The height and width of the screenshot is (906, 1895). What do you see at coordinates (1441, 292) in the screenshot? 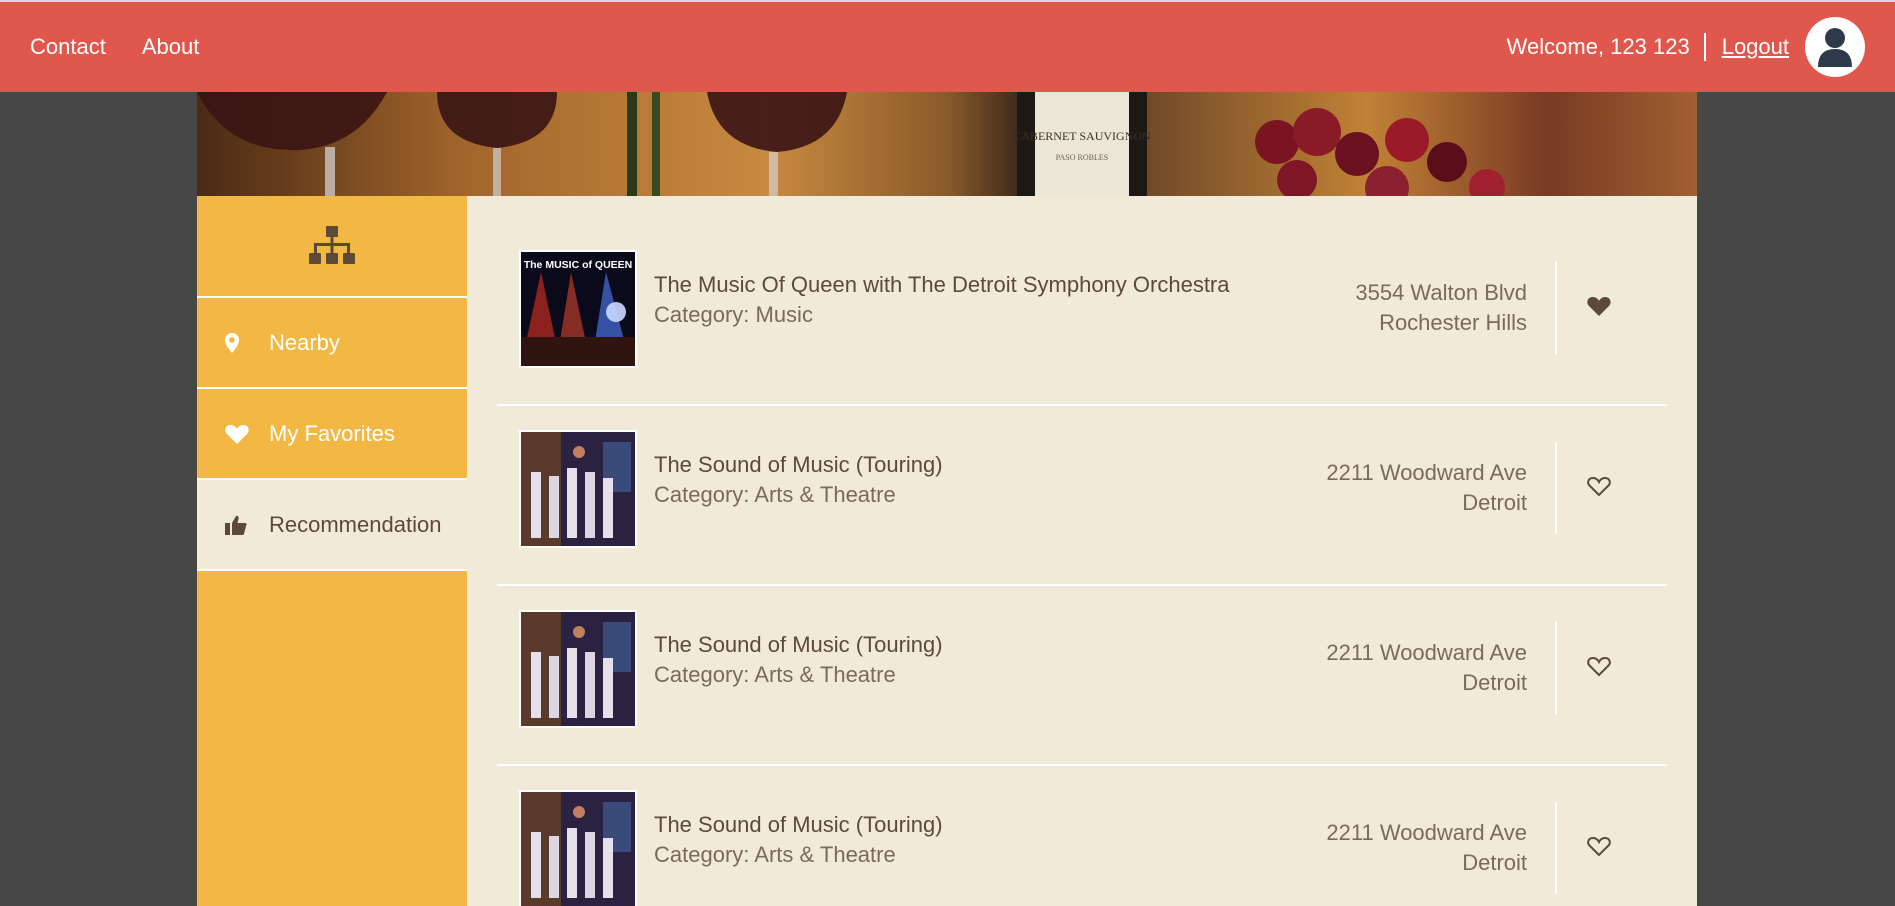
I see `address-street: 3554 Walton Blvd` at bounding box center [1441, 292].